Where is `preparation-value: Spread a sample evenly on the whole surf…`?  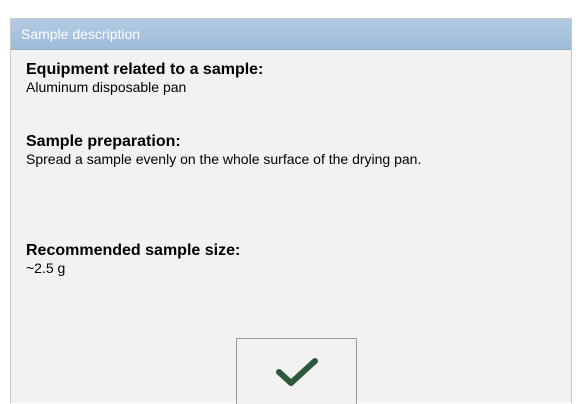
preparation-value: Spread a sample evenly on the whole surf… is located at coordinates (224, 159).